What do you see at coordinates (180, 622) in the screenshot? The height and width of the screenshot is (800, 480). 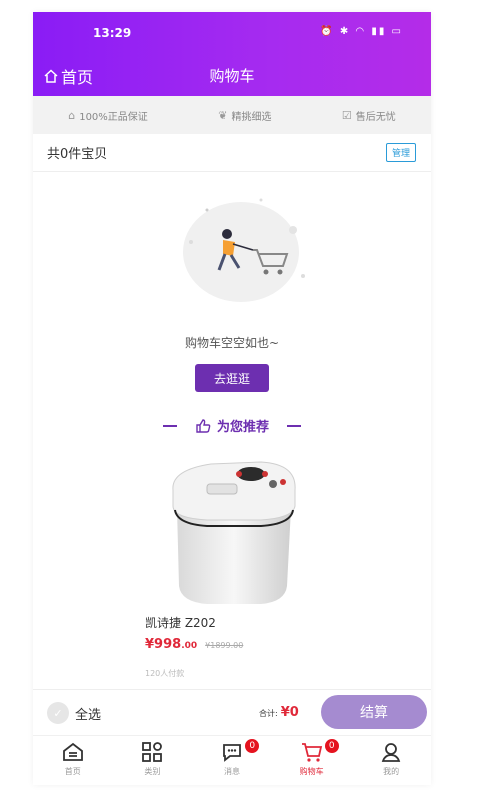 I see `product-name: 凯诗捷 Z202` at bounding box center [180, 622].